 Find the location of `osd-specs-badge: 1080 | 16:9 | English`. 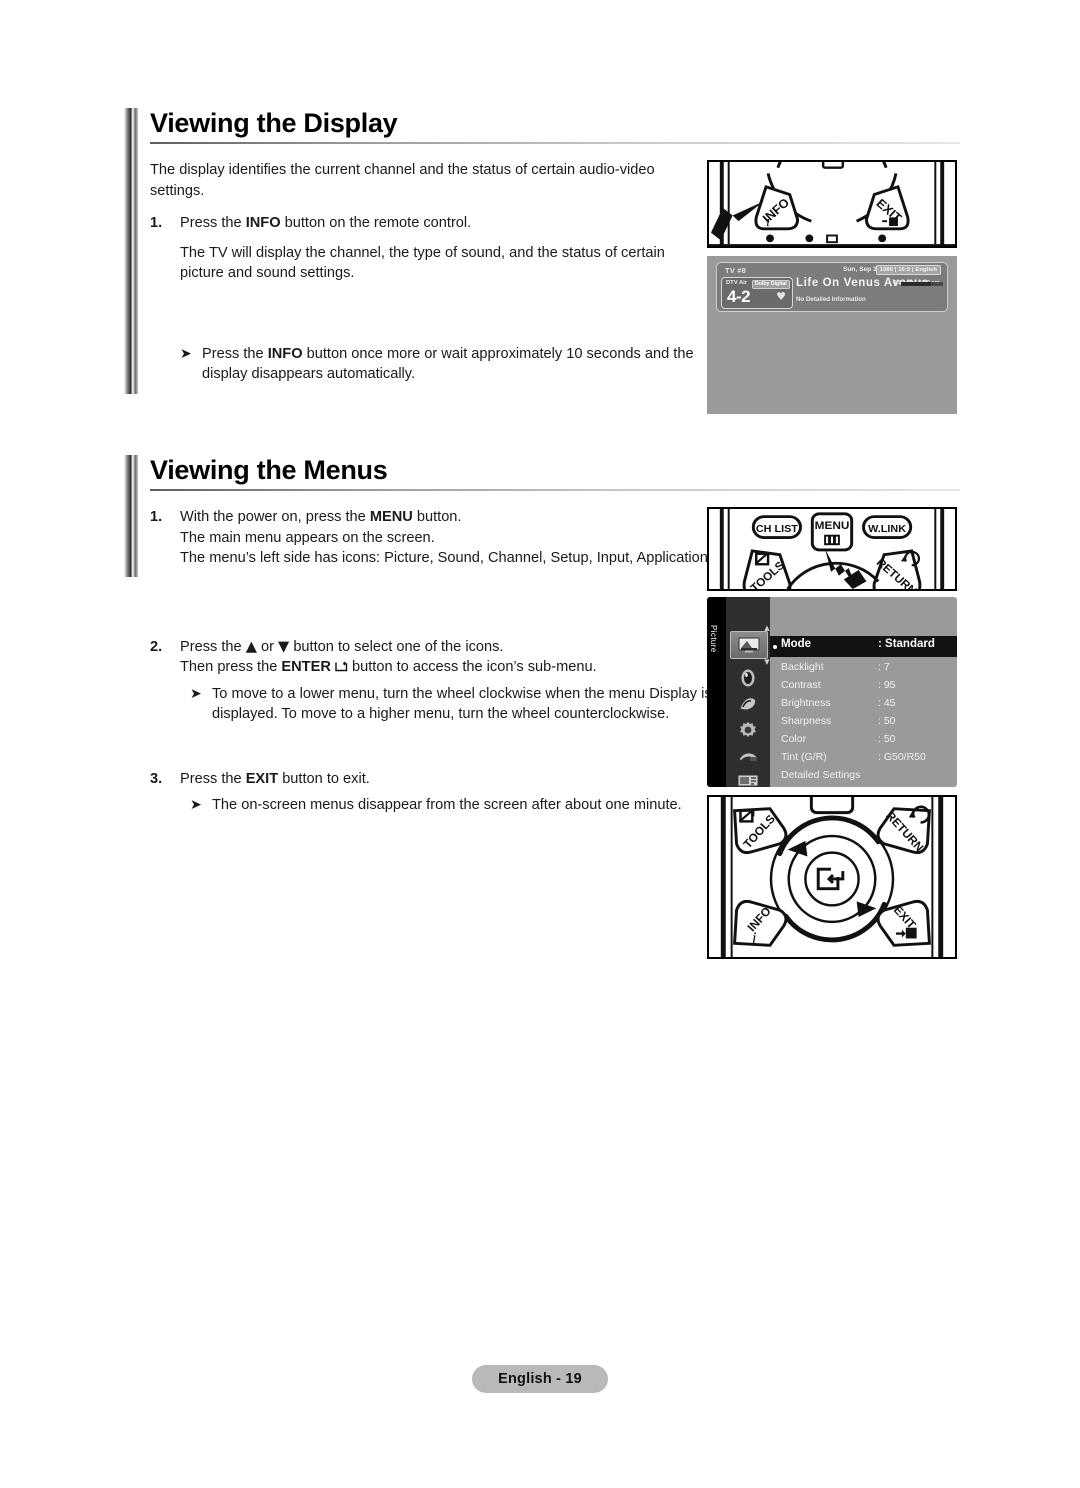

osd-specs-badge: 1080 | 16:9 | English is located at coordinates (908, 270).